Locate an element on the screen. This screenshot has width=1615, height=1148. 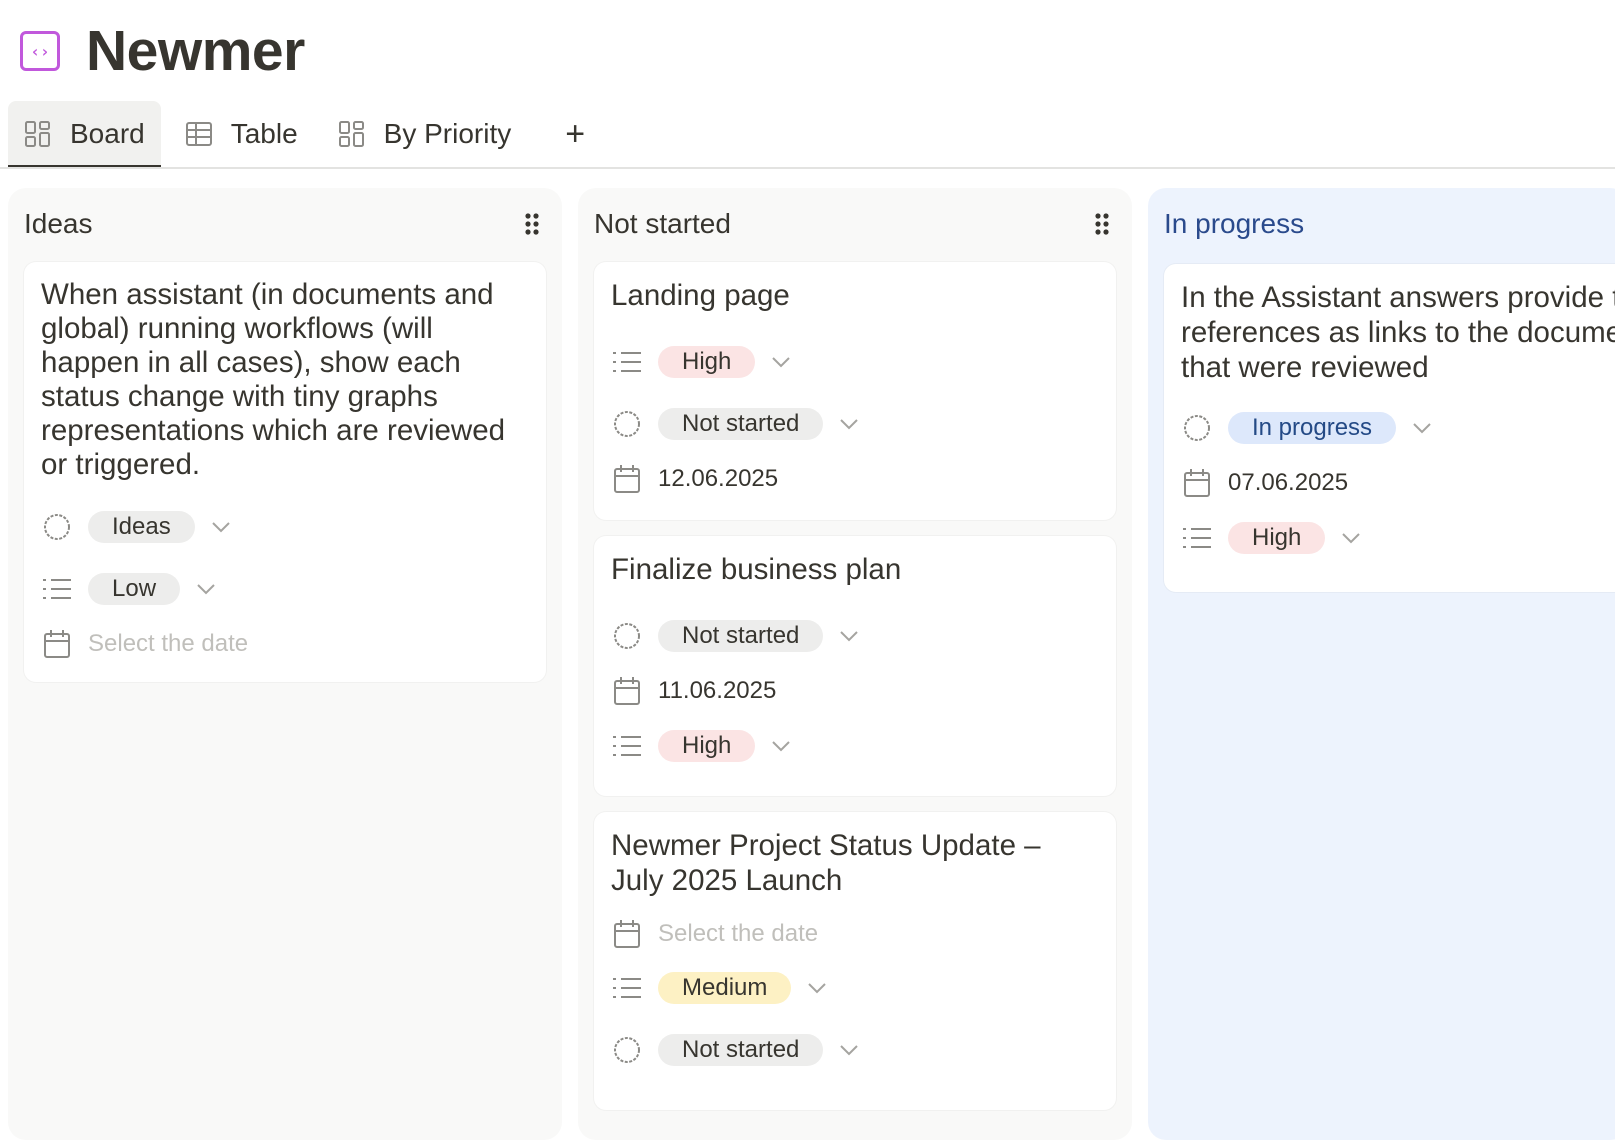
priority-pill: Low is located at coordinates (134, 589).